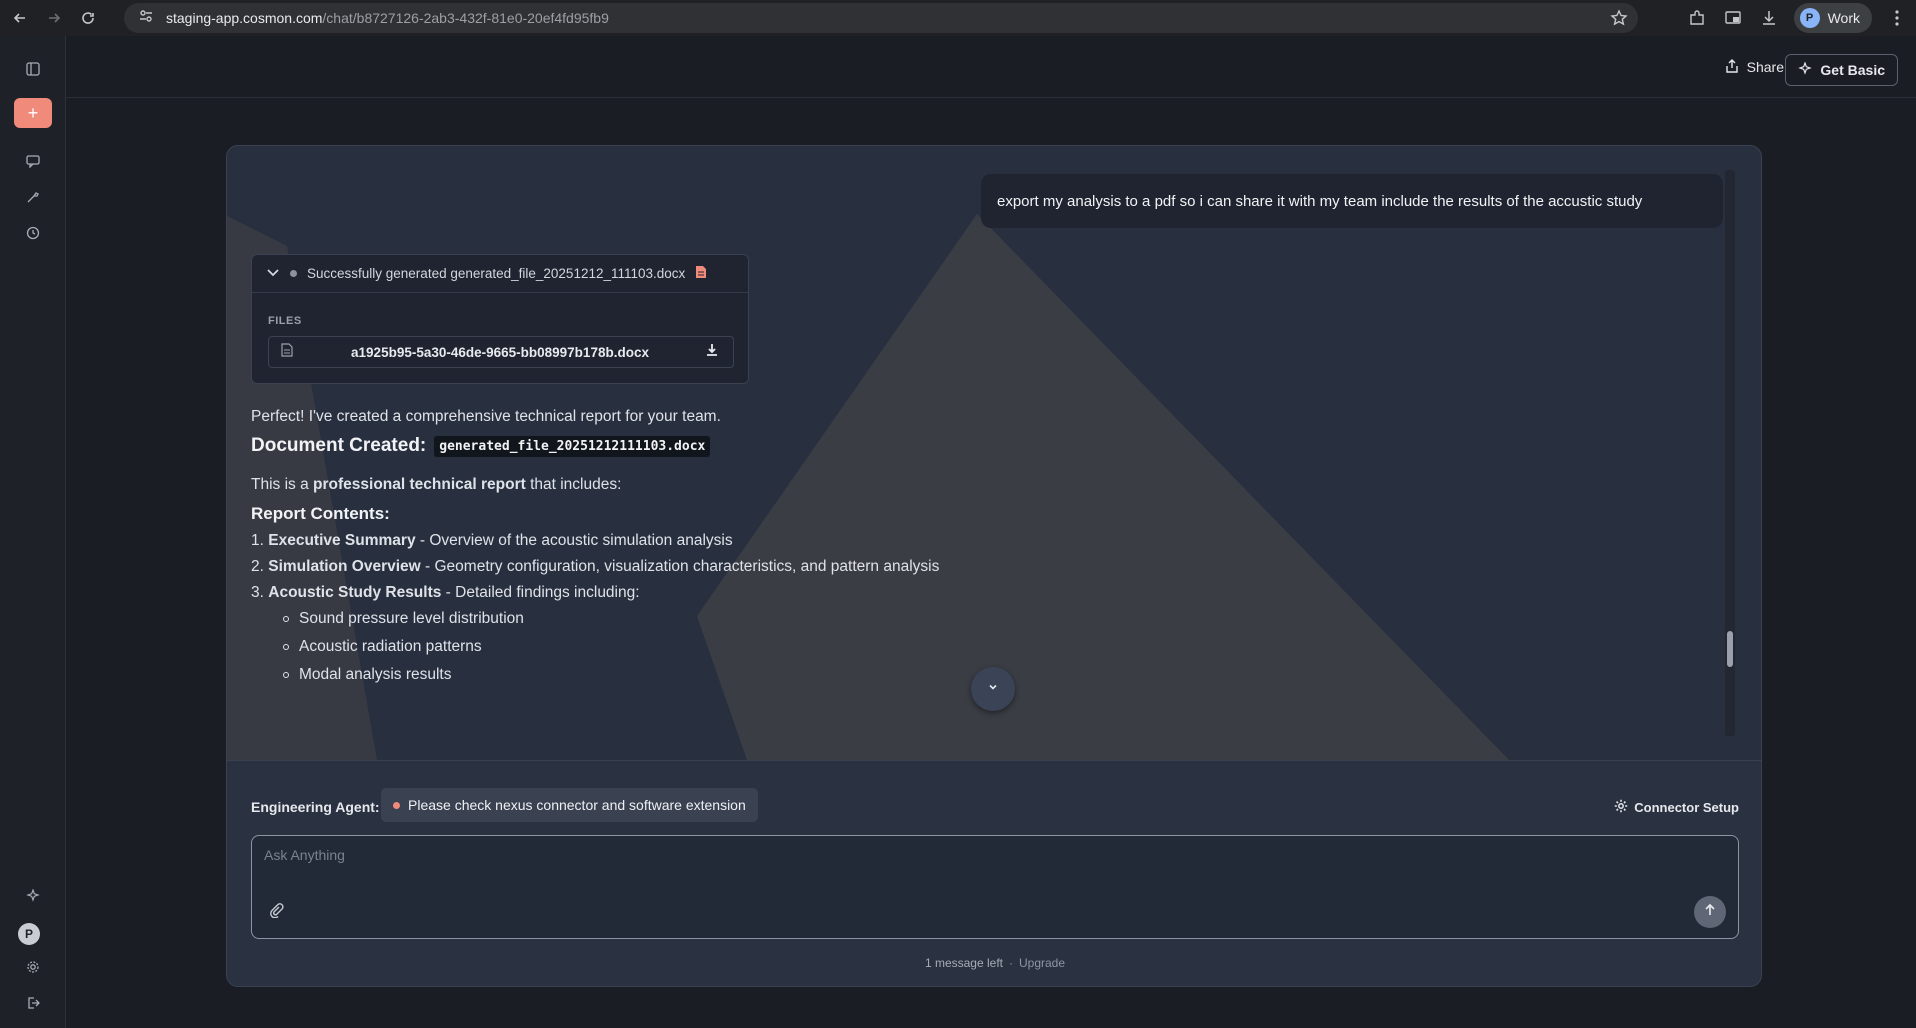  What do you see at coordinates (1897, 18) in the screenshot?
I see `kebab-menu-icon` at bounding box center [1897, 18].